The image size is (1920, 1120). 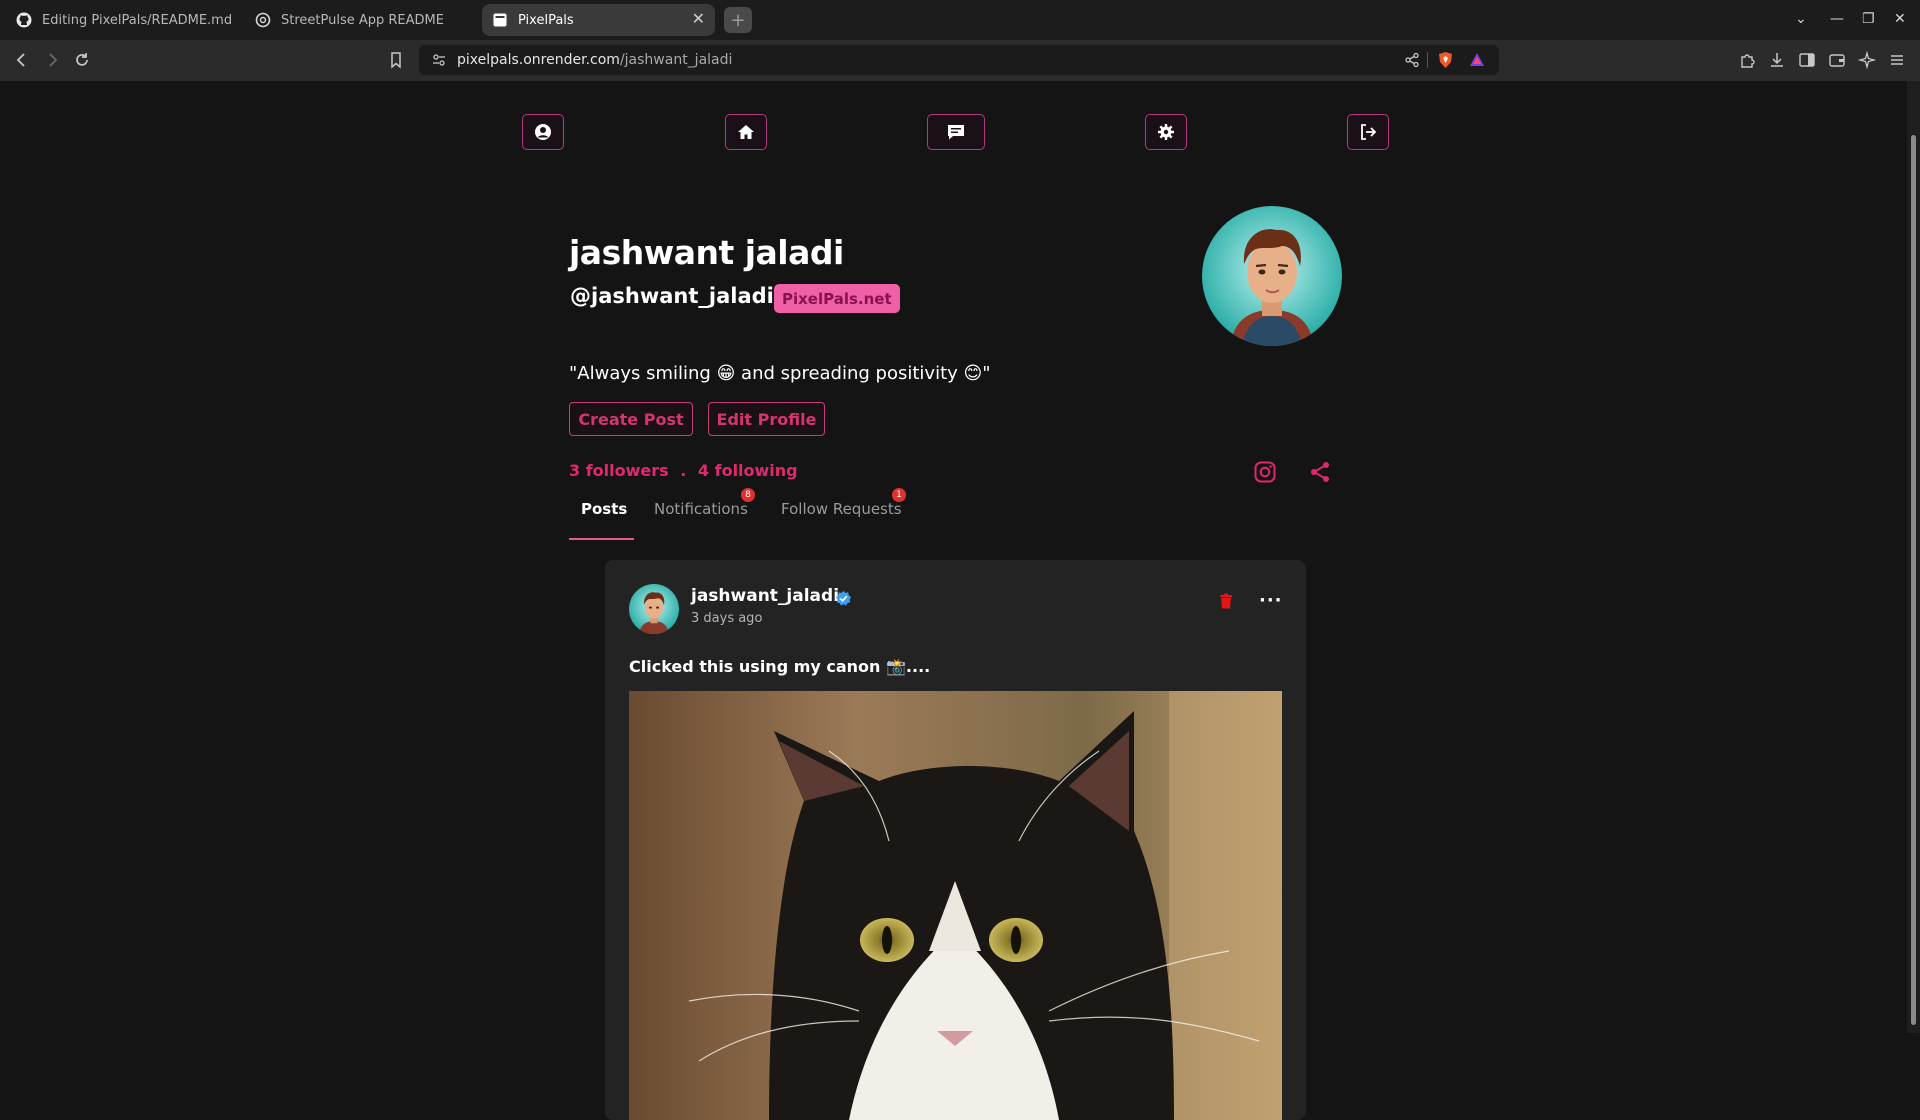 I want to click on post-more-options-icon: ···, so click(x=1271, y=600).